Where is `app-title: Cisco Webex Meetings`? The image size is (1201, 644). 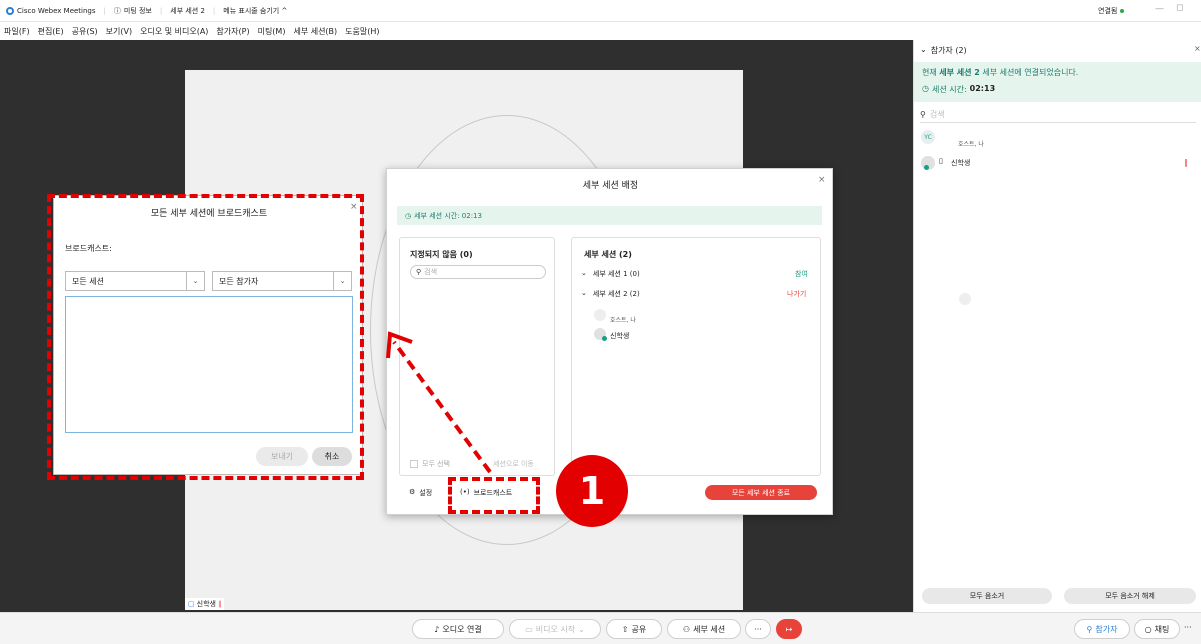 app-title: Cisco Webex Meetings is located at coordinates (51, 10).